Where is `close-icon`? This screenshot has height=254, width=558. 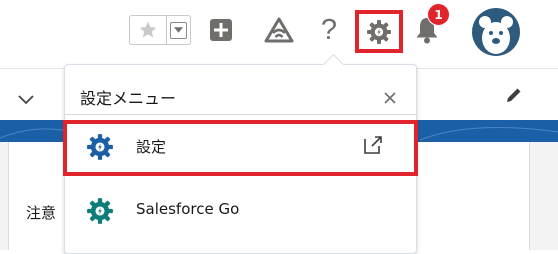 close-icon is located at coordinates (390, 98).